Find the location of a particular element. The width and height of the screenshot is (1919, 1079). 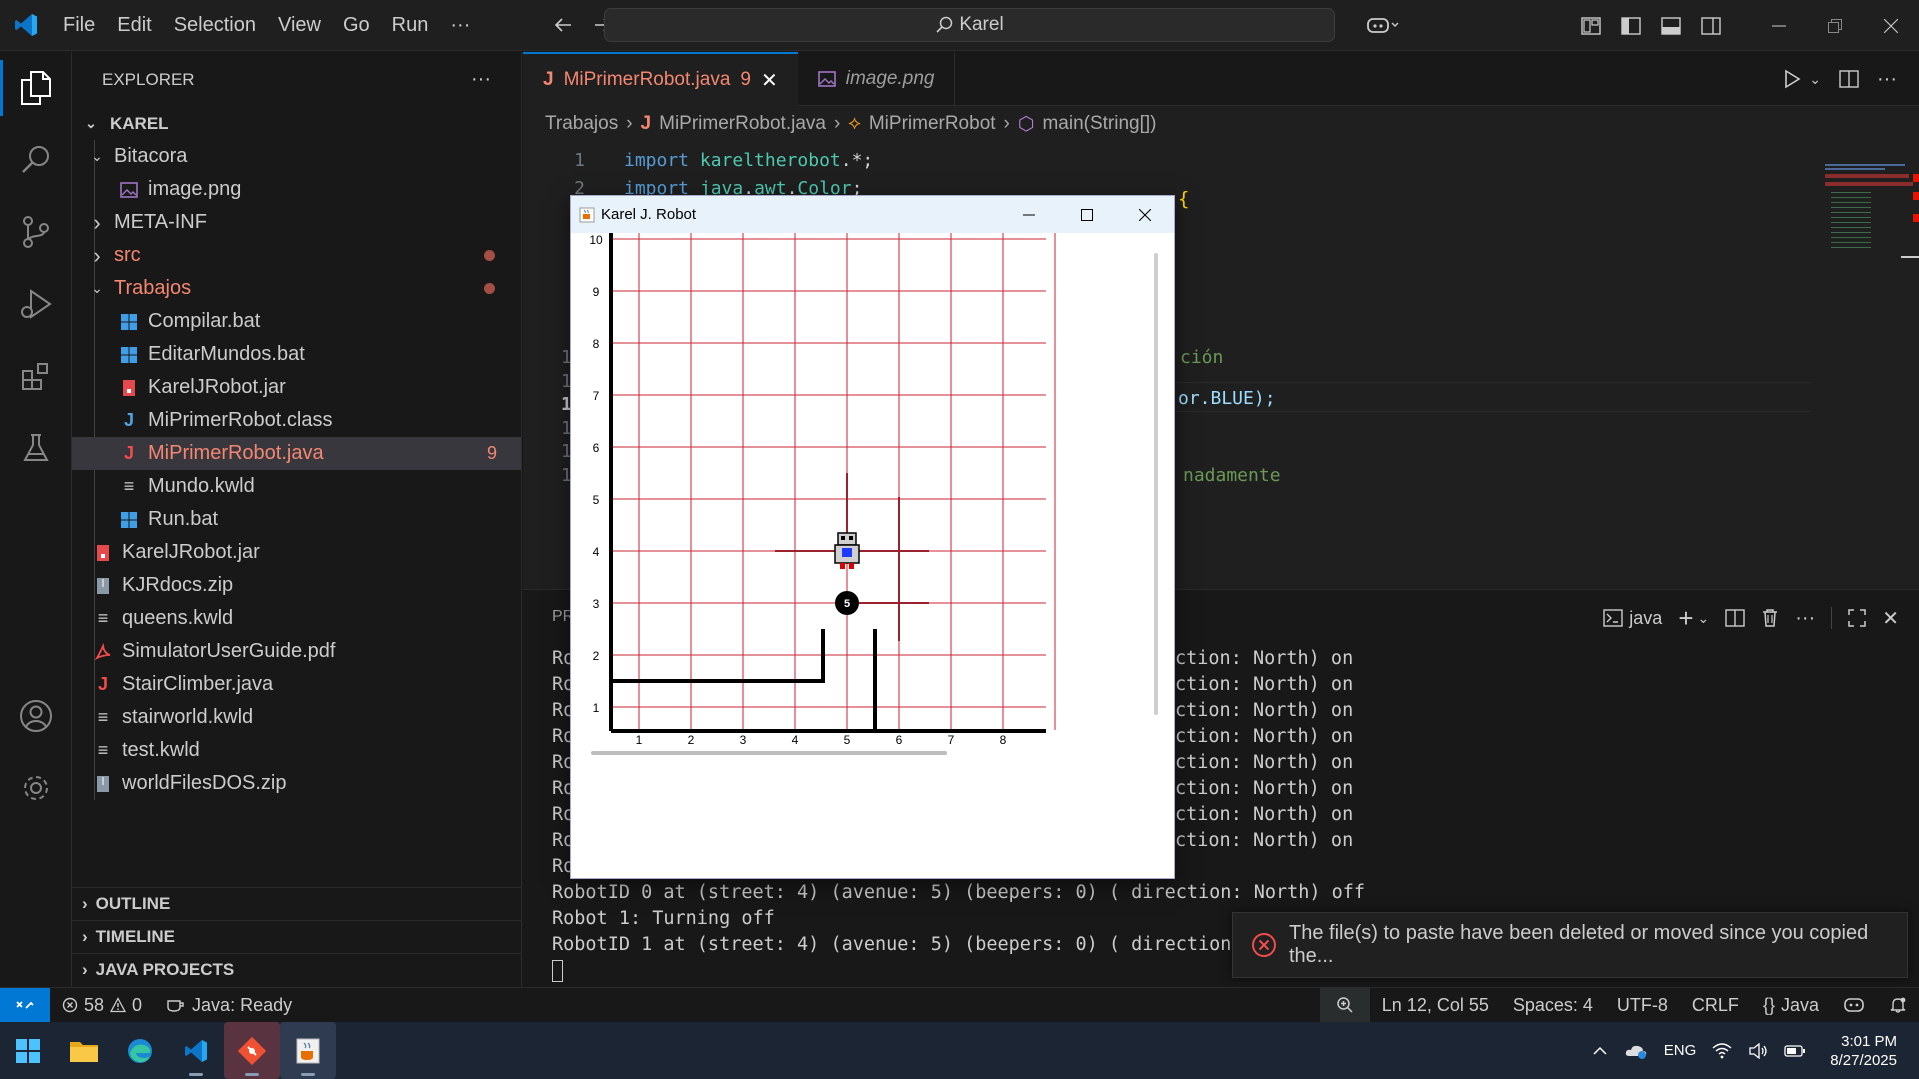

menu-view: View is located at coordinates (299, 25).